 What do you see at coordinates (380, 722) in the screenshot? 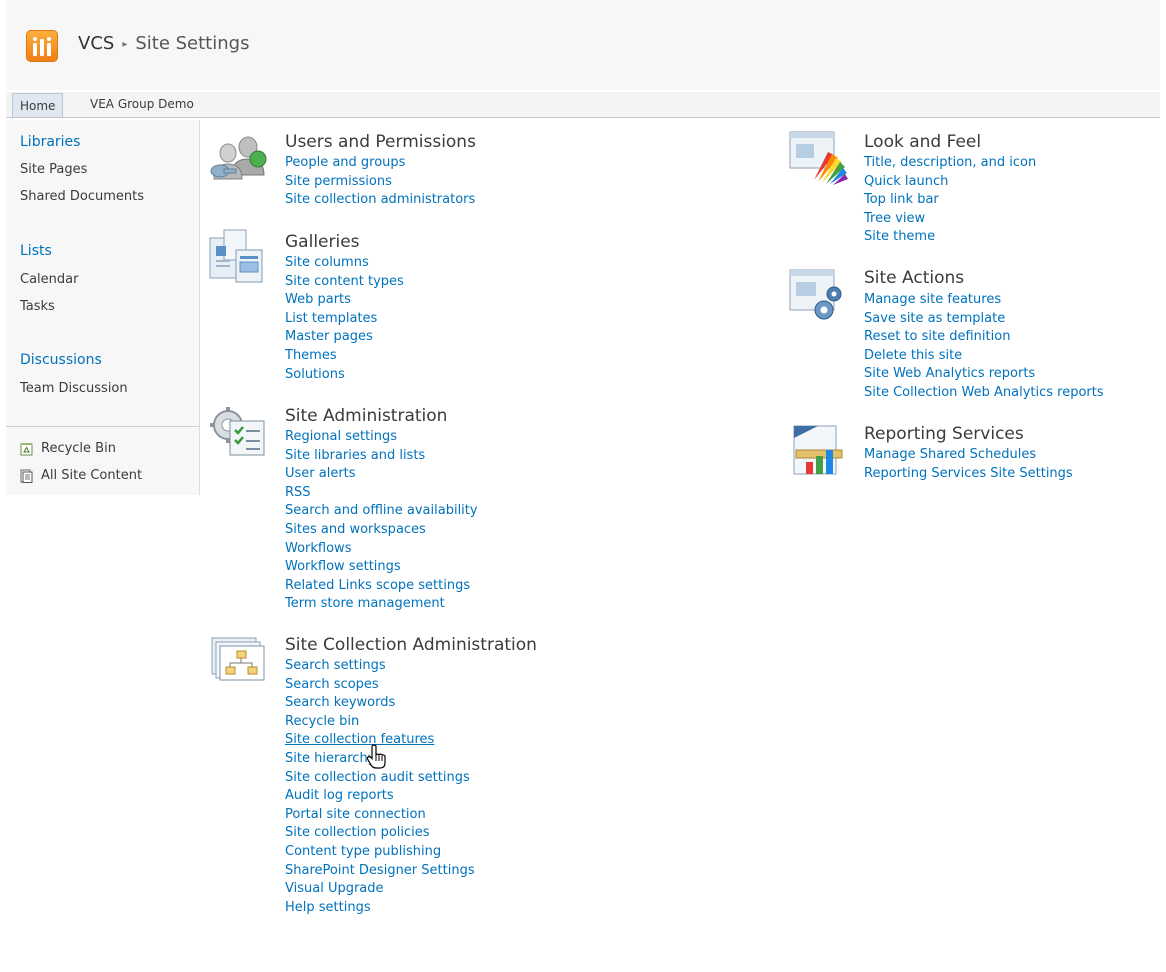
I see `link-recycle-bin: Recycle bin` at bounding box center [380, 722].